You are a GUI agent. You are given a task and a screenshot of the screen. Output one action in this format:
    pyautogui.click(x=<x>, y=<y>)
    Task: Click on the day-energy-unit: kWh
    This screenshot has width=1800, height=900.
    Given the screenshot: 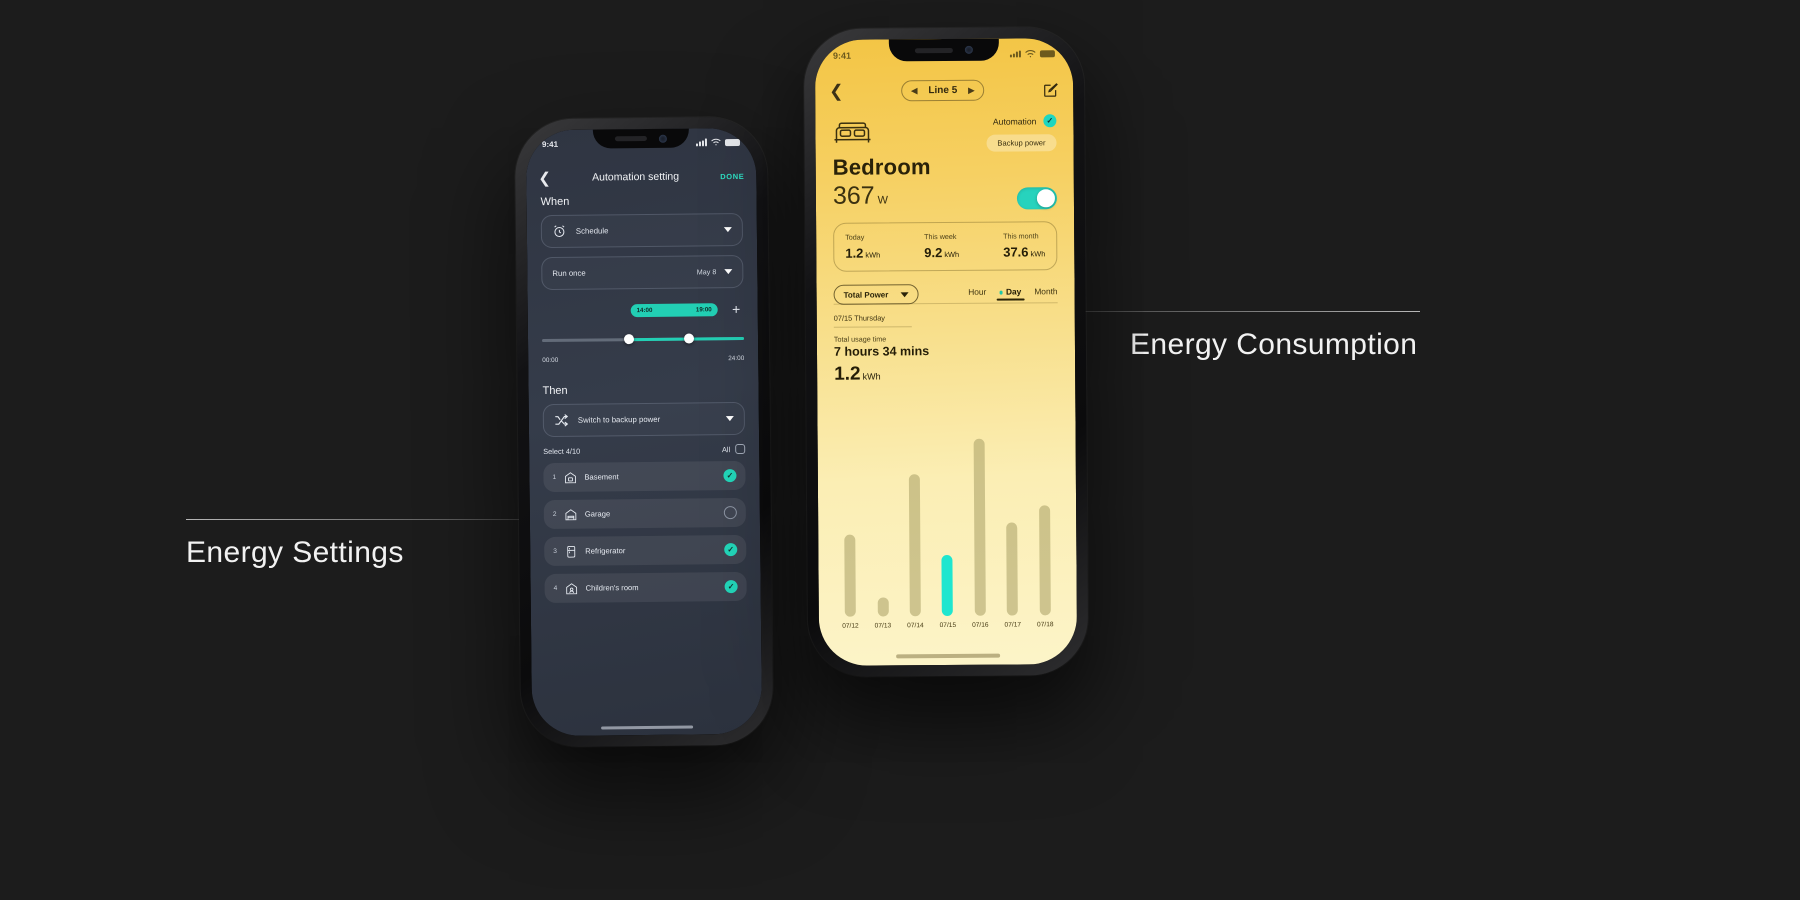 What is the action you would take?
    pyautogui.click(x=871, y=376)
    